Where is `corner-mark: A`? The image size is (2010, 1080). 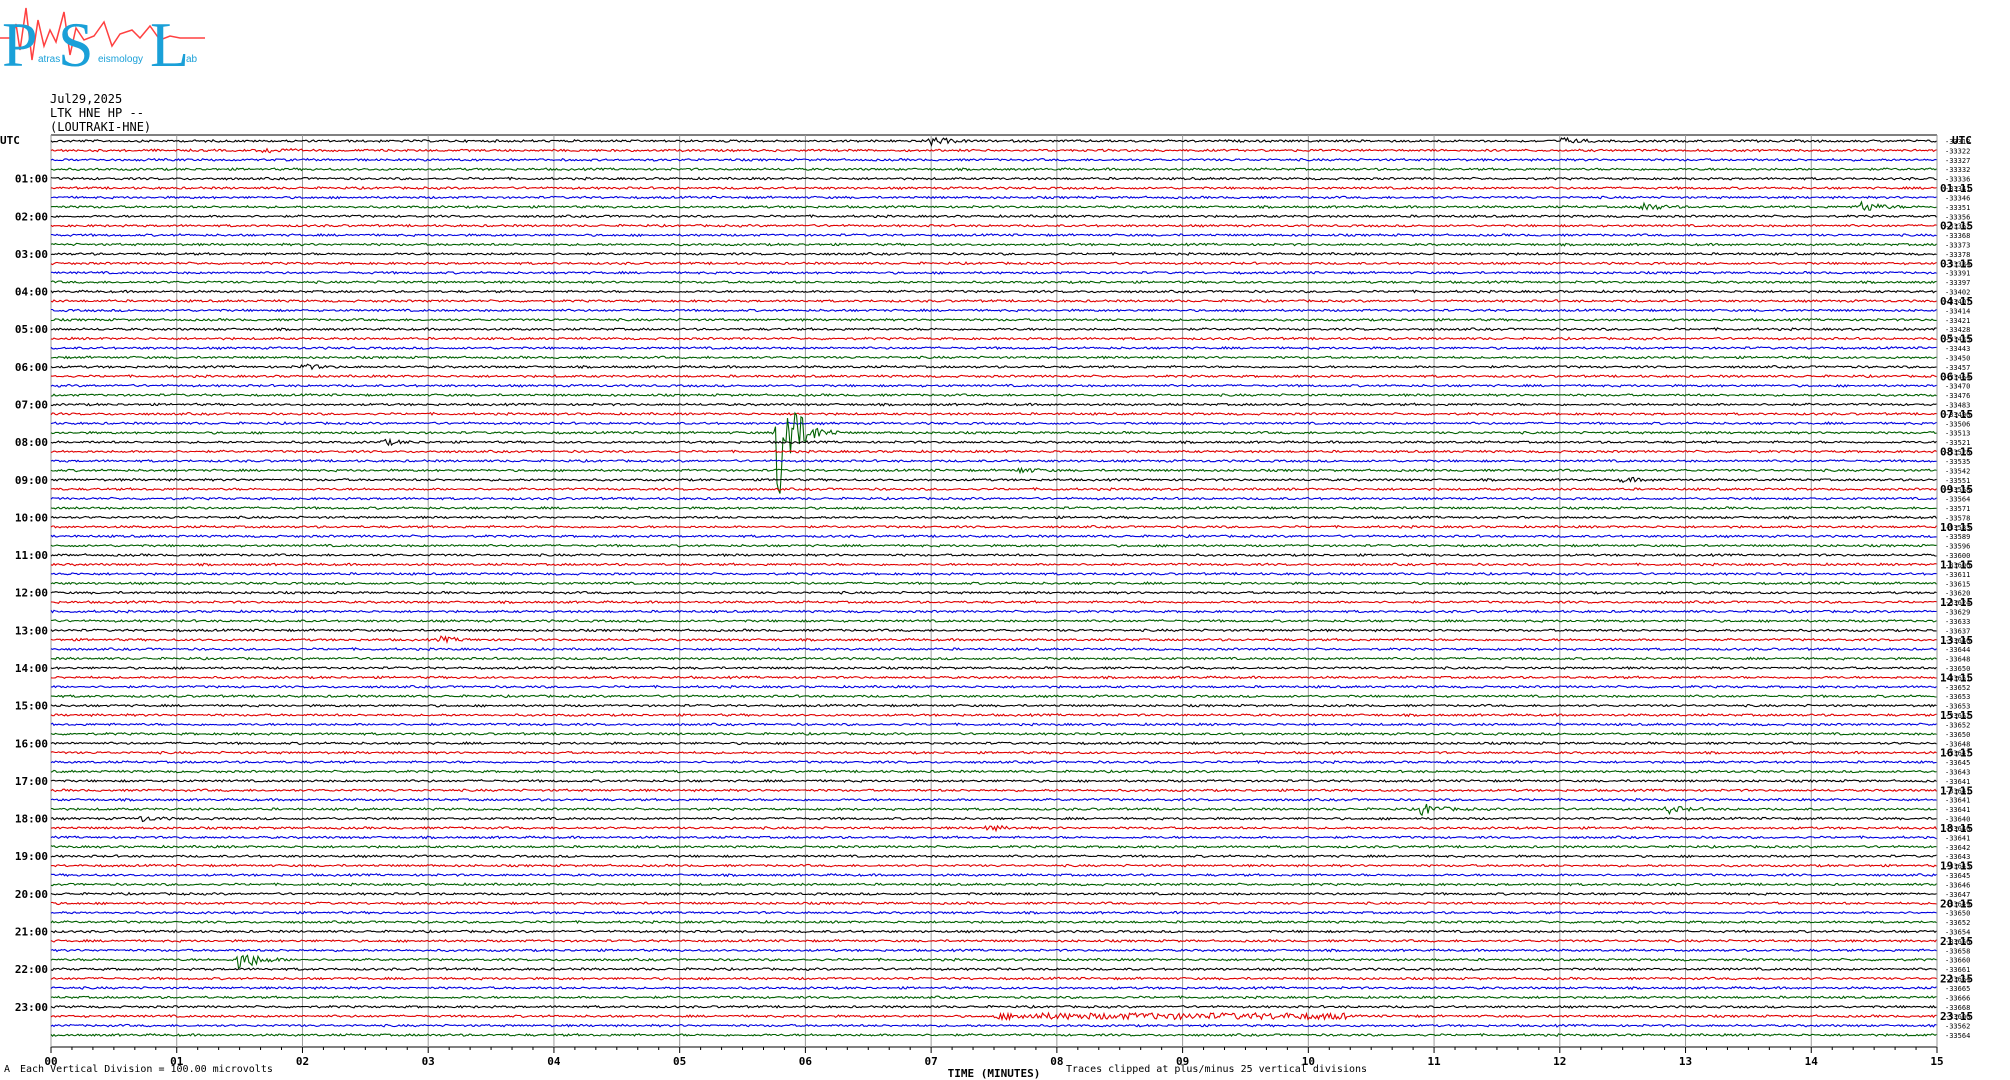
corner-mark: A is located at coordinates (7, 1069).